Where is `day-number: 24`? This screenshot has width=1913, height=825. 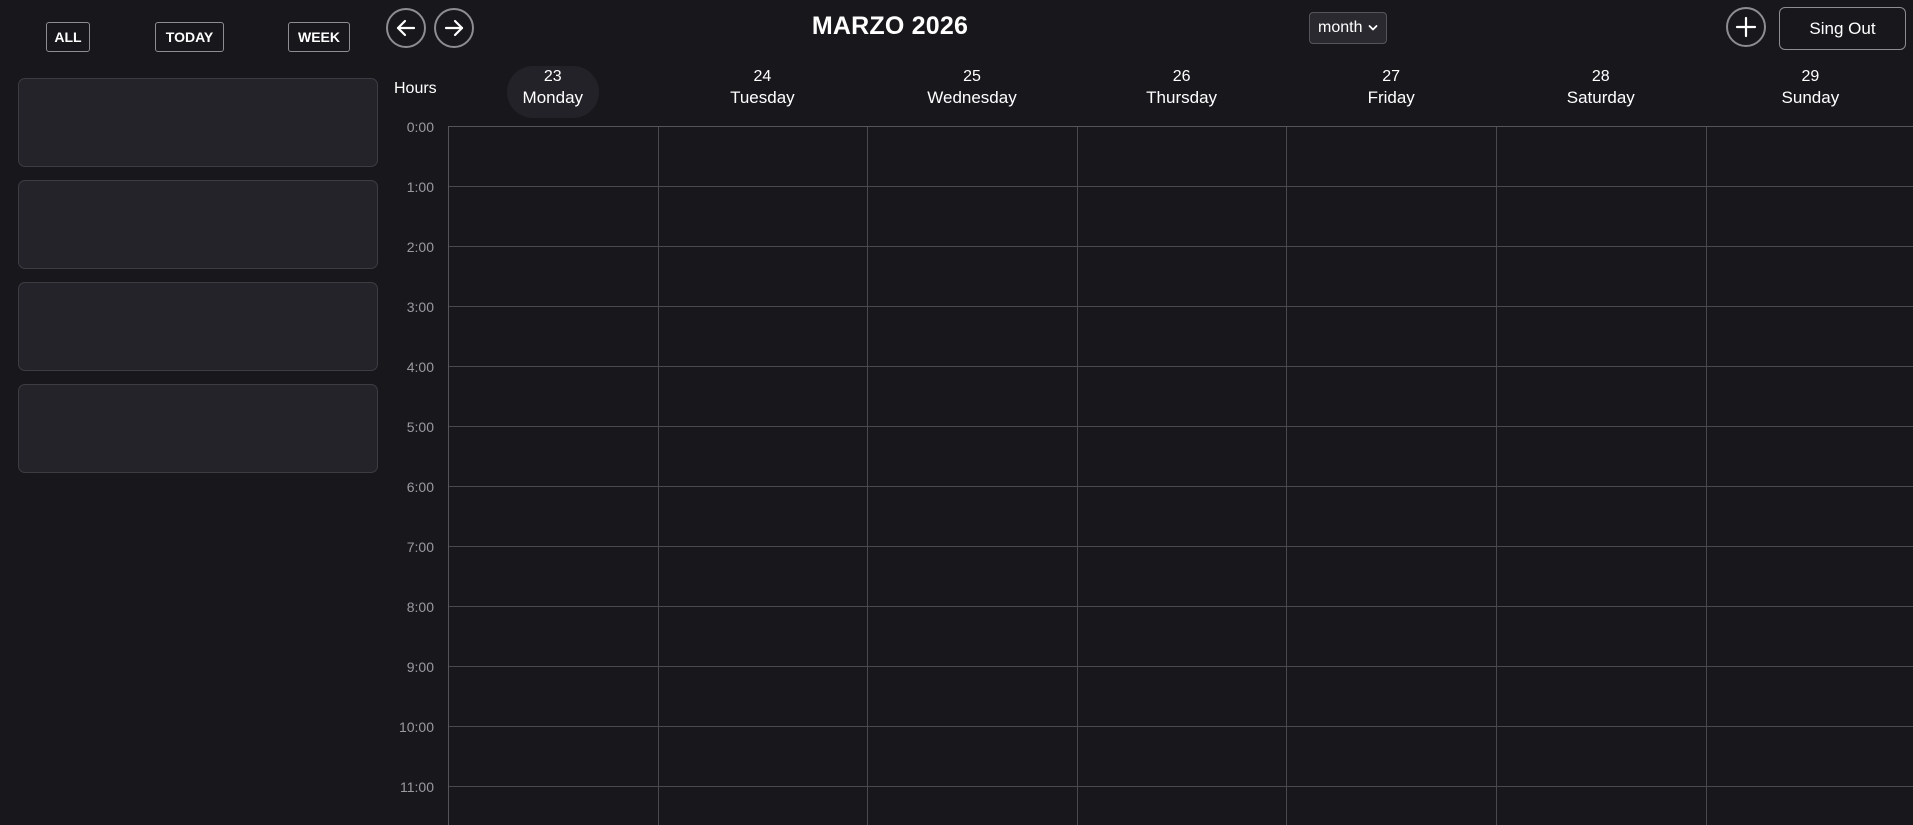
day-number: 24 is located at coordinates (762, 76).